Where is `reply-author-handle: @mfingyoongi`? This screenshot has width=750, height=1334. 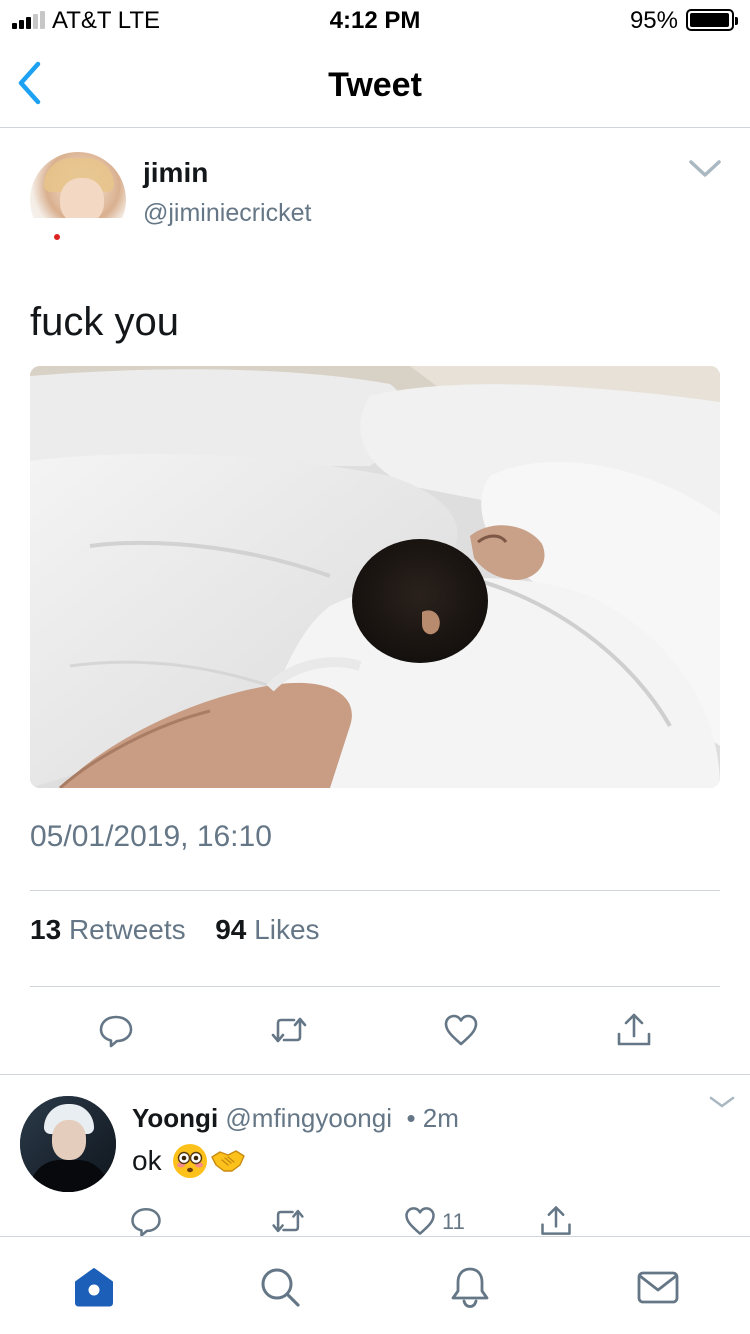 reply-author-handle: @mfingyoongi is located at coordinates (308, 1118).